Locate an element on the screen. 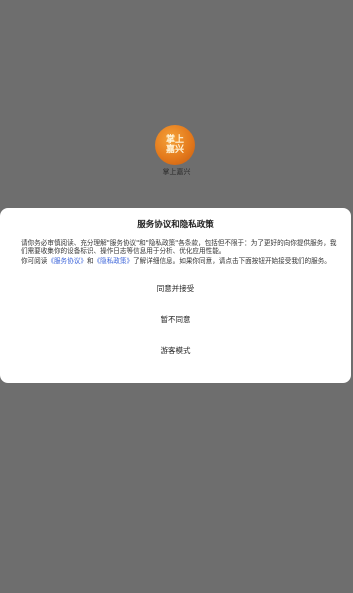  dialog-title: 服务协议和隐私政策 is located at coordinates (175, 225).